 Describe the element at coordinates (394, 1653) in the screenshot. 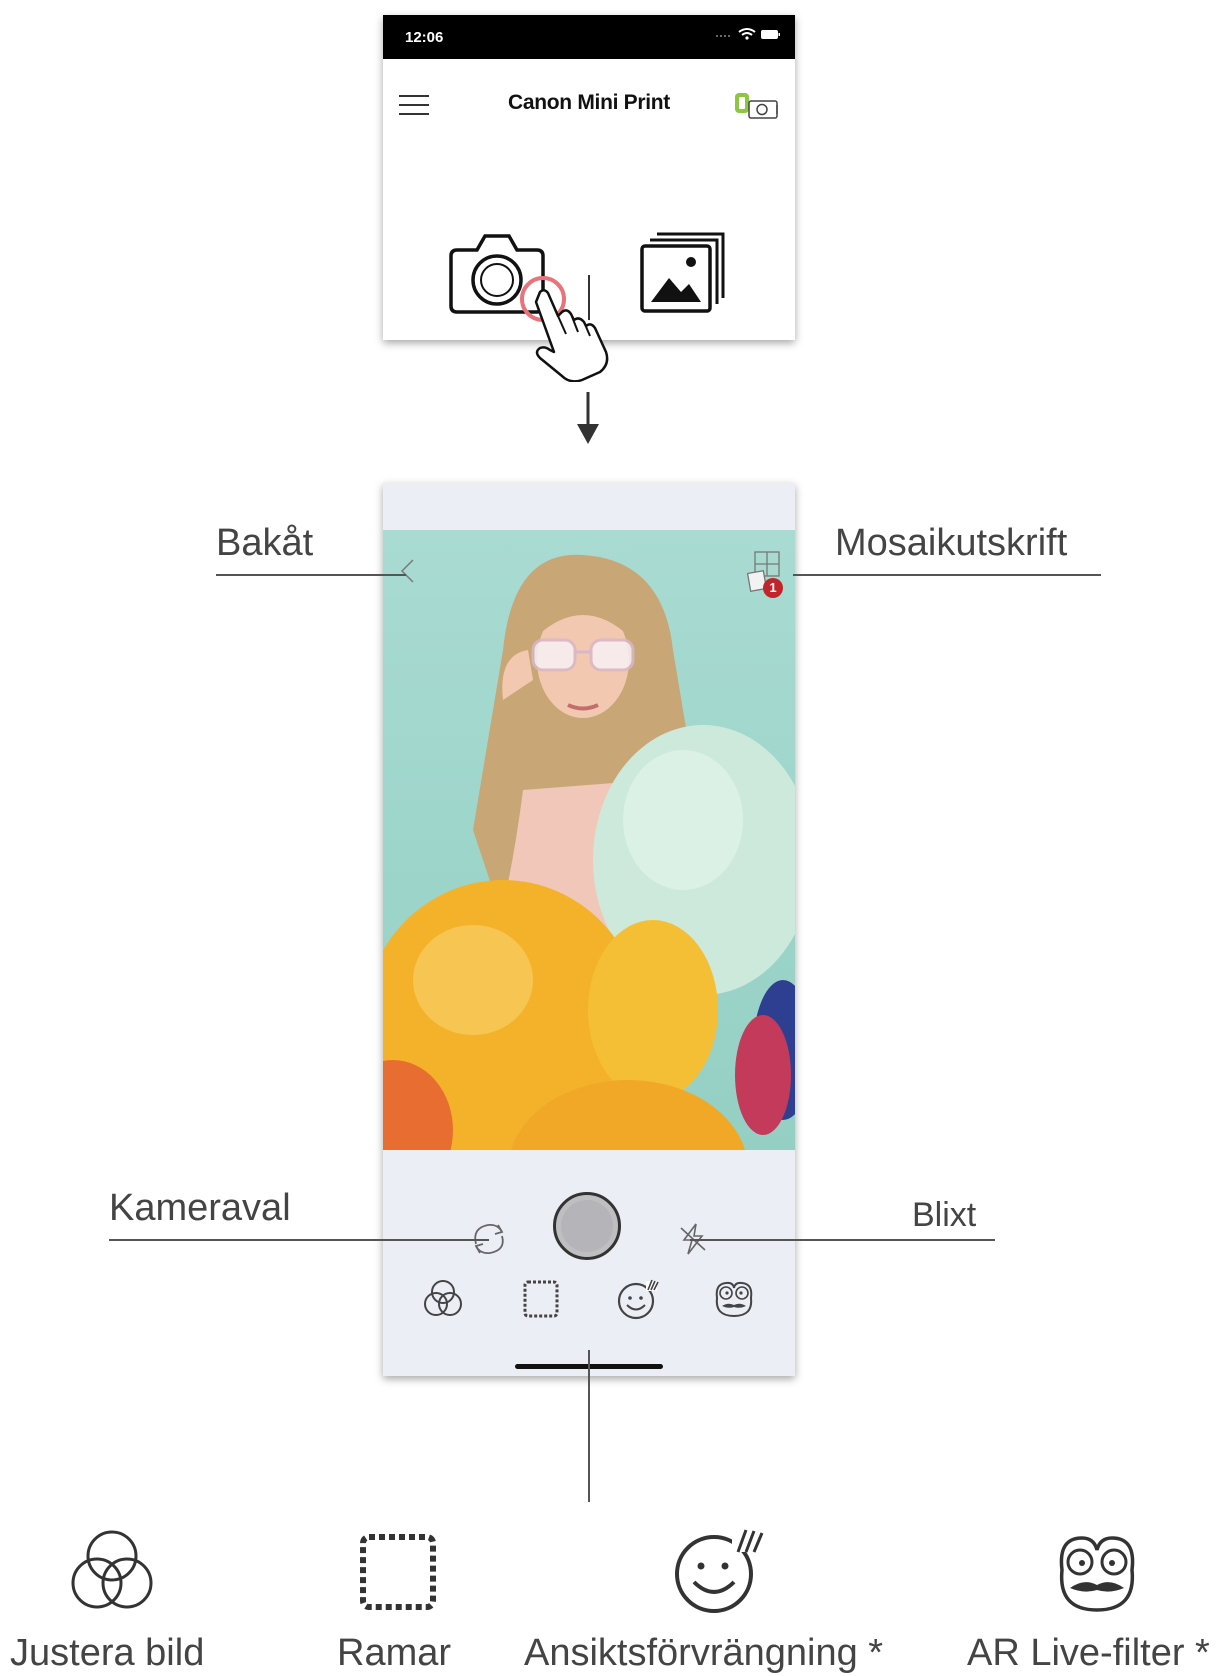

I see `legend-label-frames: Ramar` at that location.